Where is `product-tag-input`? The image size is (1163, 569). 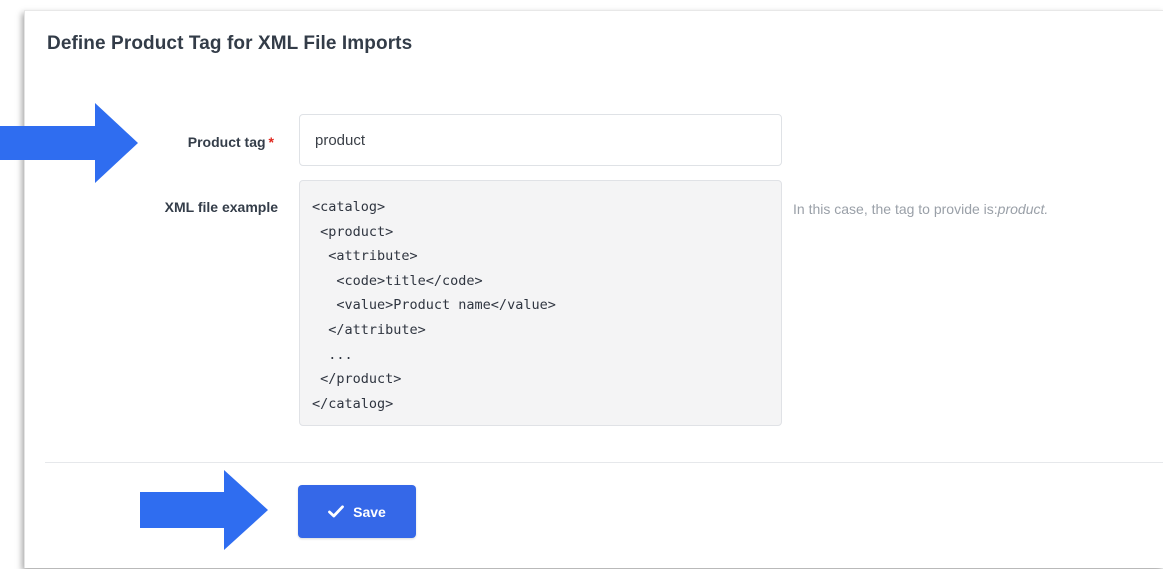 product-tag-input is located at coordinates (540, 140).